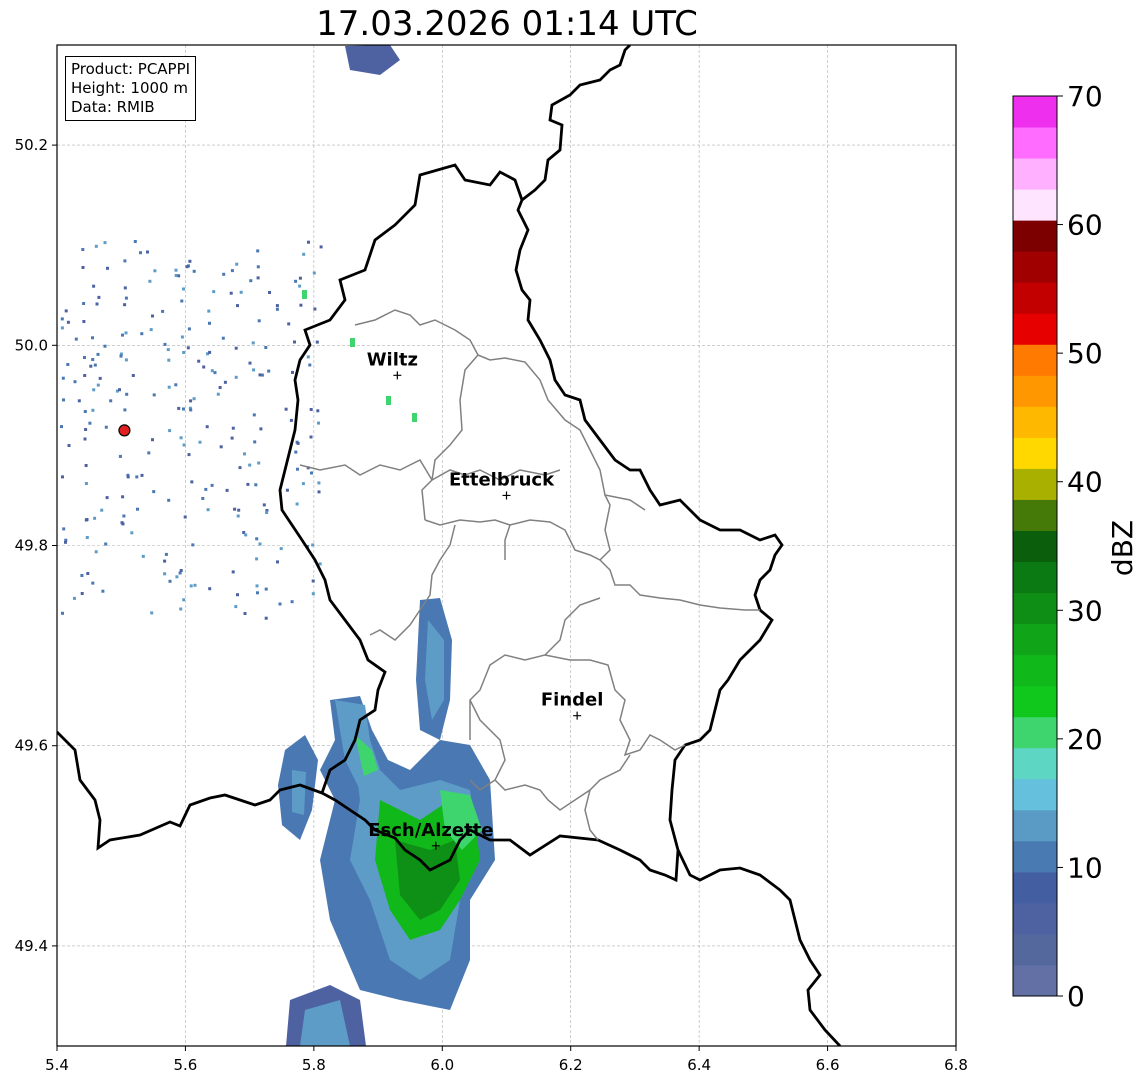 The width and height of the screenshot is (1145, 1084). Describe the element at coordinates (31, 546) in the screenshot. I see `y-tick-label: 49.8` at that location.